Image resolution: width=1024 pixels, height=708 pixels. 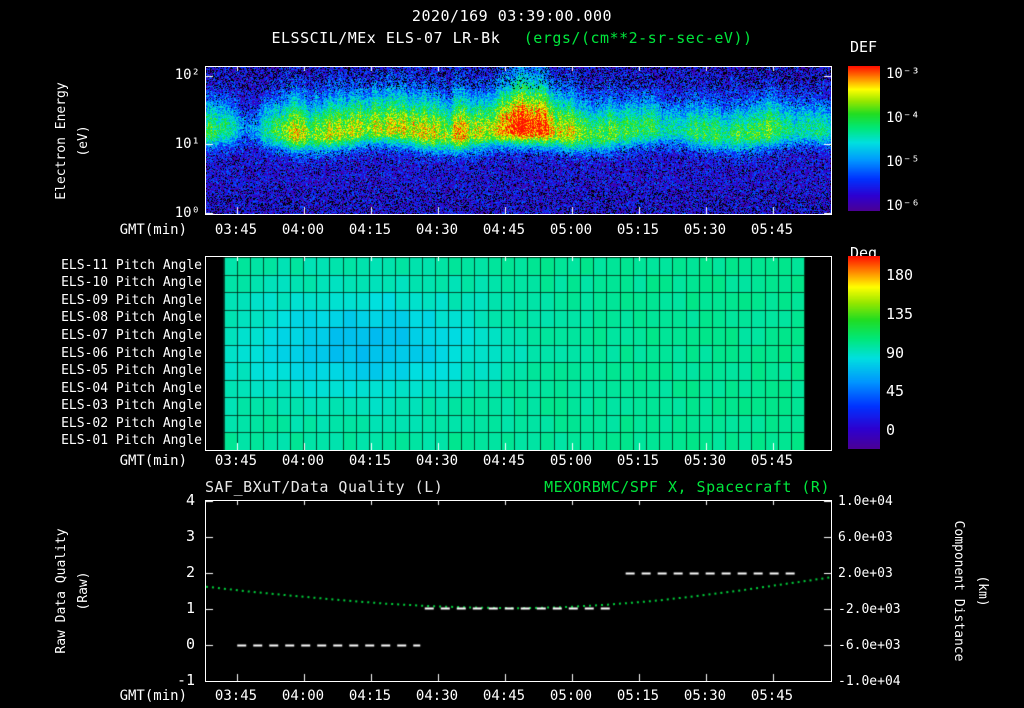 What do you see at coordinates (187, 144) in the screenshot?
I see `y-tick-label: 10¹` at bounding box center [187, 144].